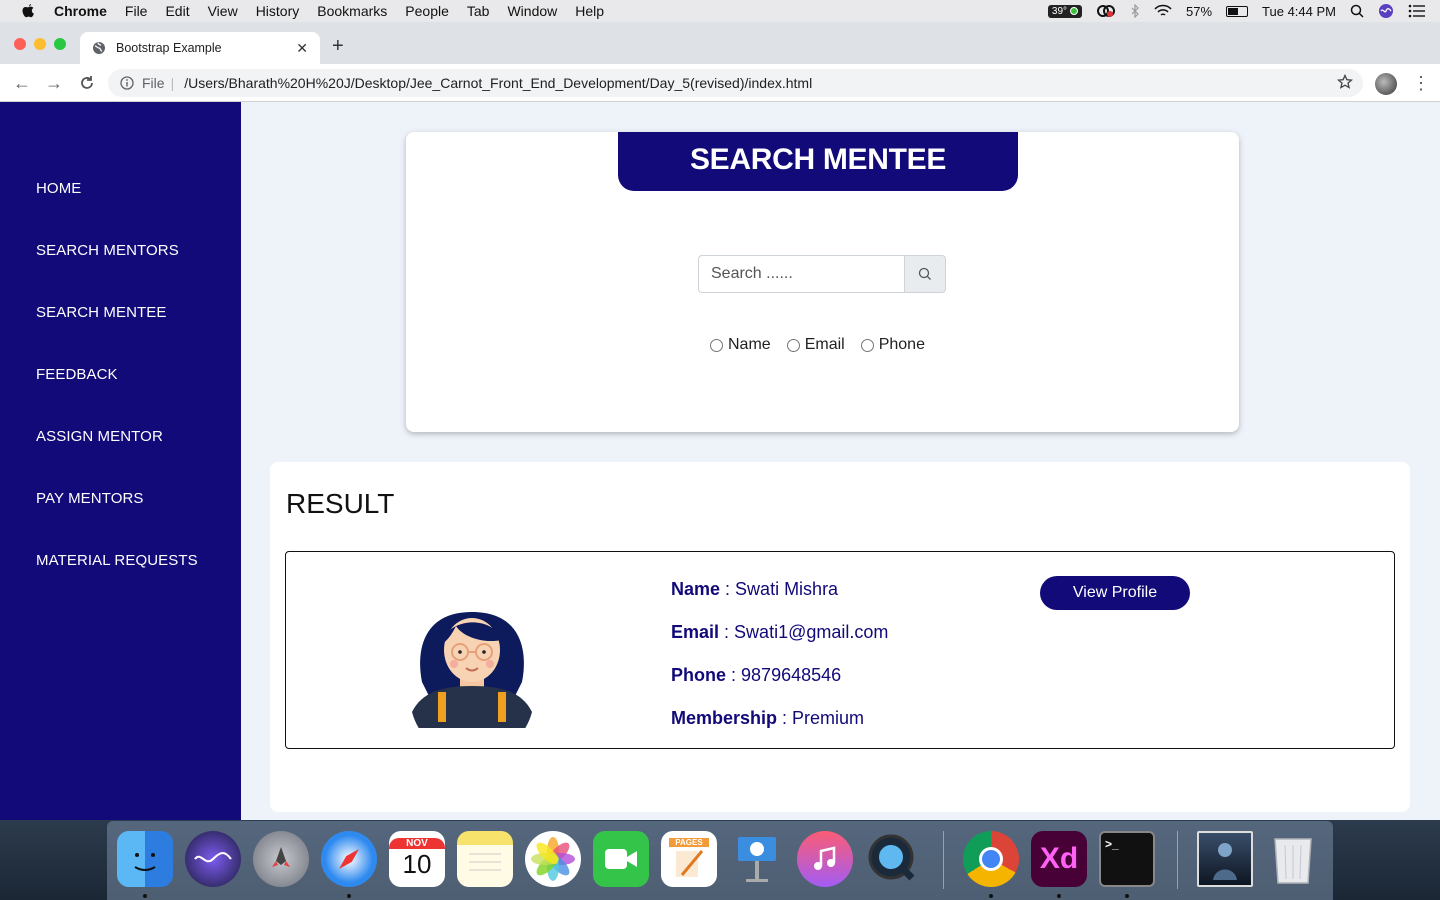  Describe the element at coordinates (1293, 859) in the screenshot. I see `trash-icon` at that location.